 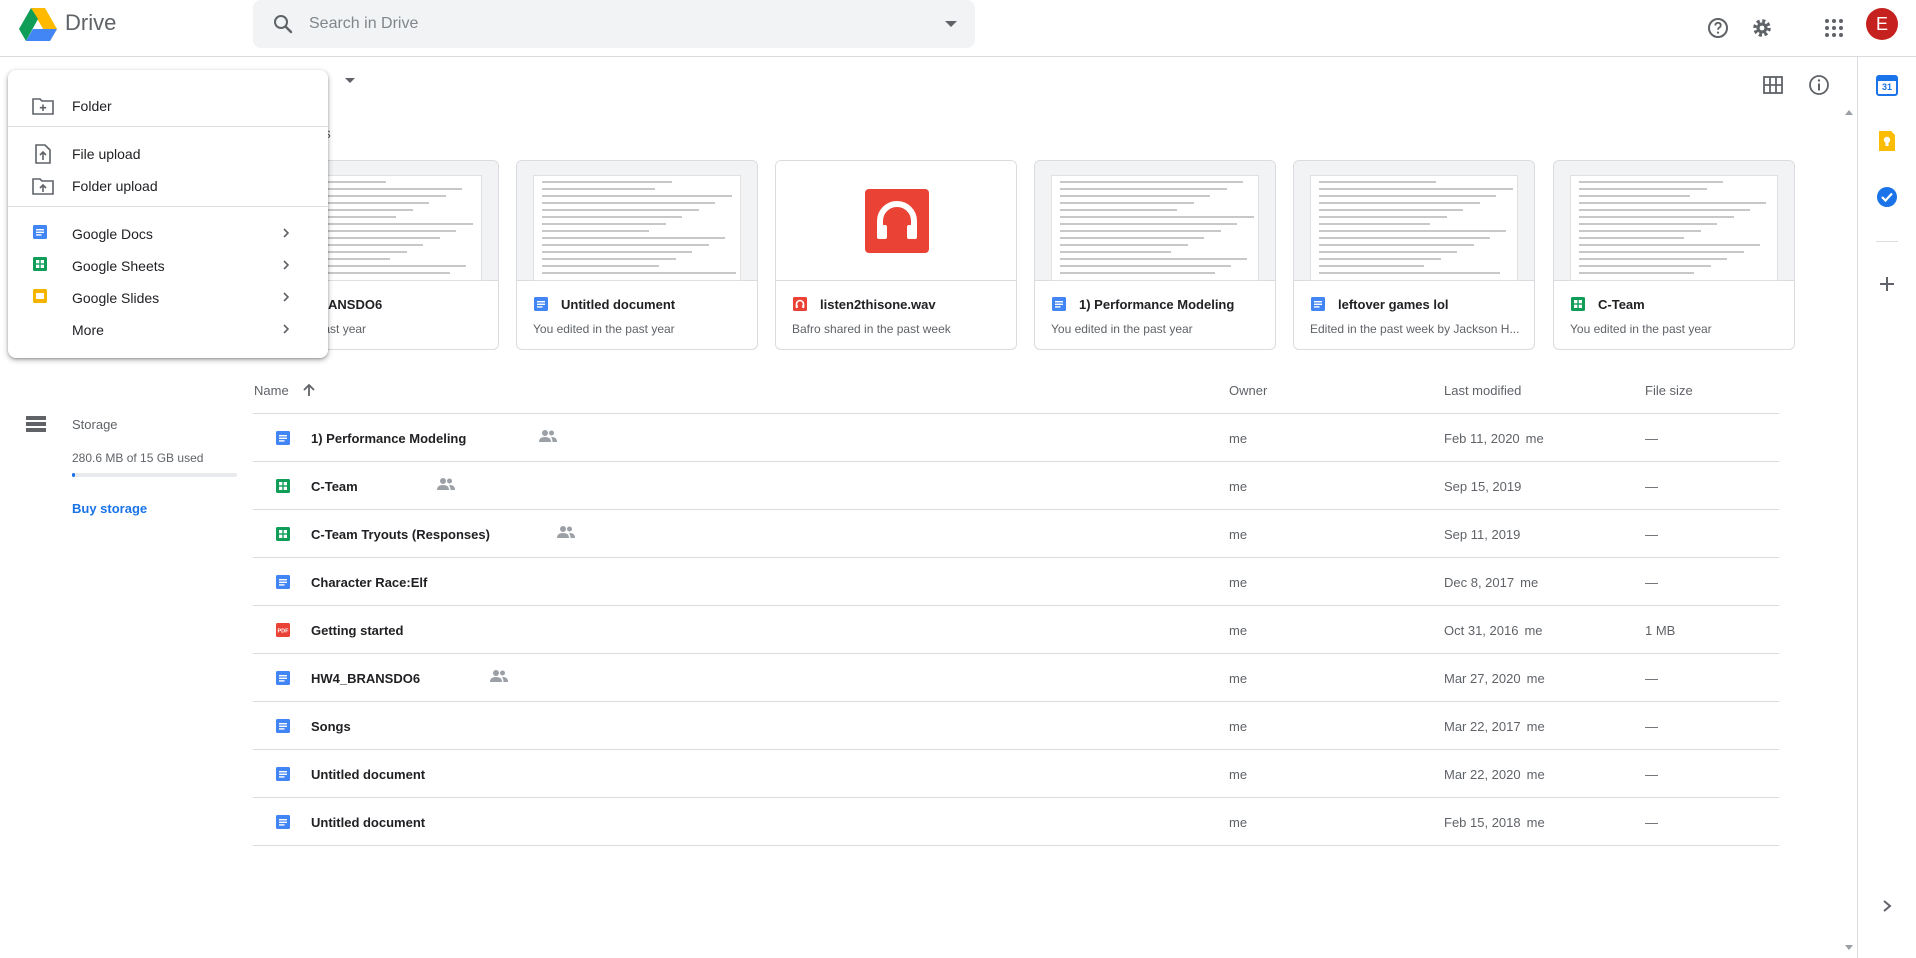 I want to click on storage-progress-bar, so click(x=154, y=475).